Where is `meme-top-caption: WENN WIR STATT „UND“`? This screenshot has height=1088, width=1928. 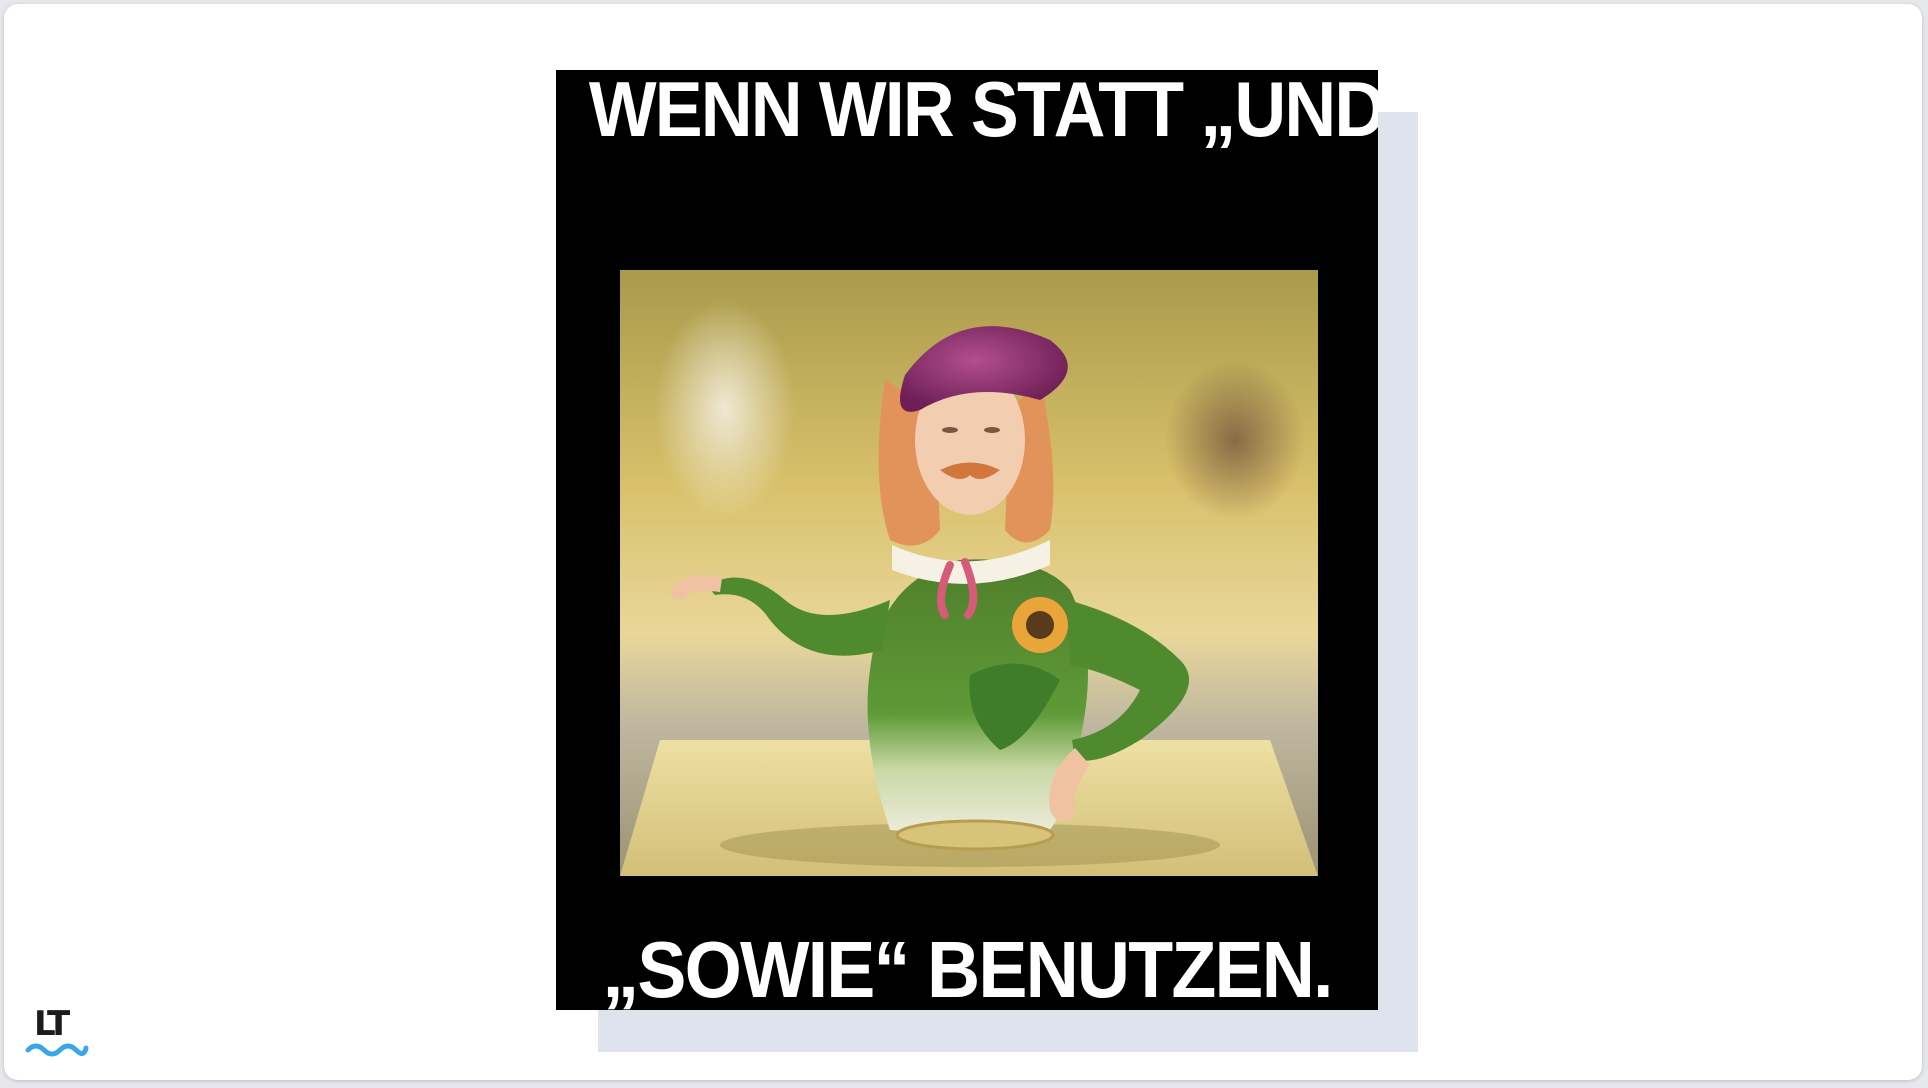 meme-top-caption: WENN WIR STATT „UND“ is located at coordinates (983, 111).